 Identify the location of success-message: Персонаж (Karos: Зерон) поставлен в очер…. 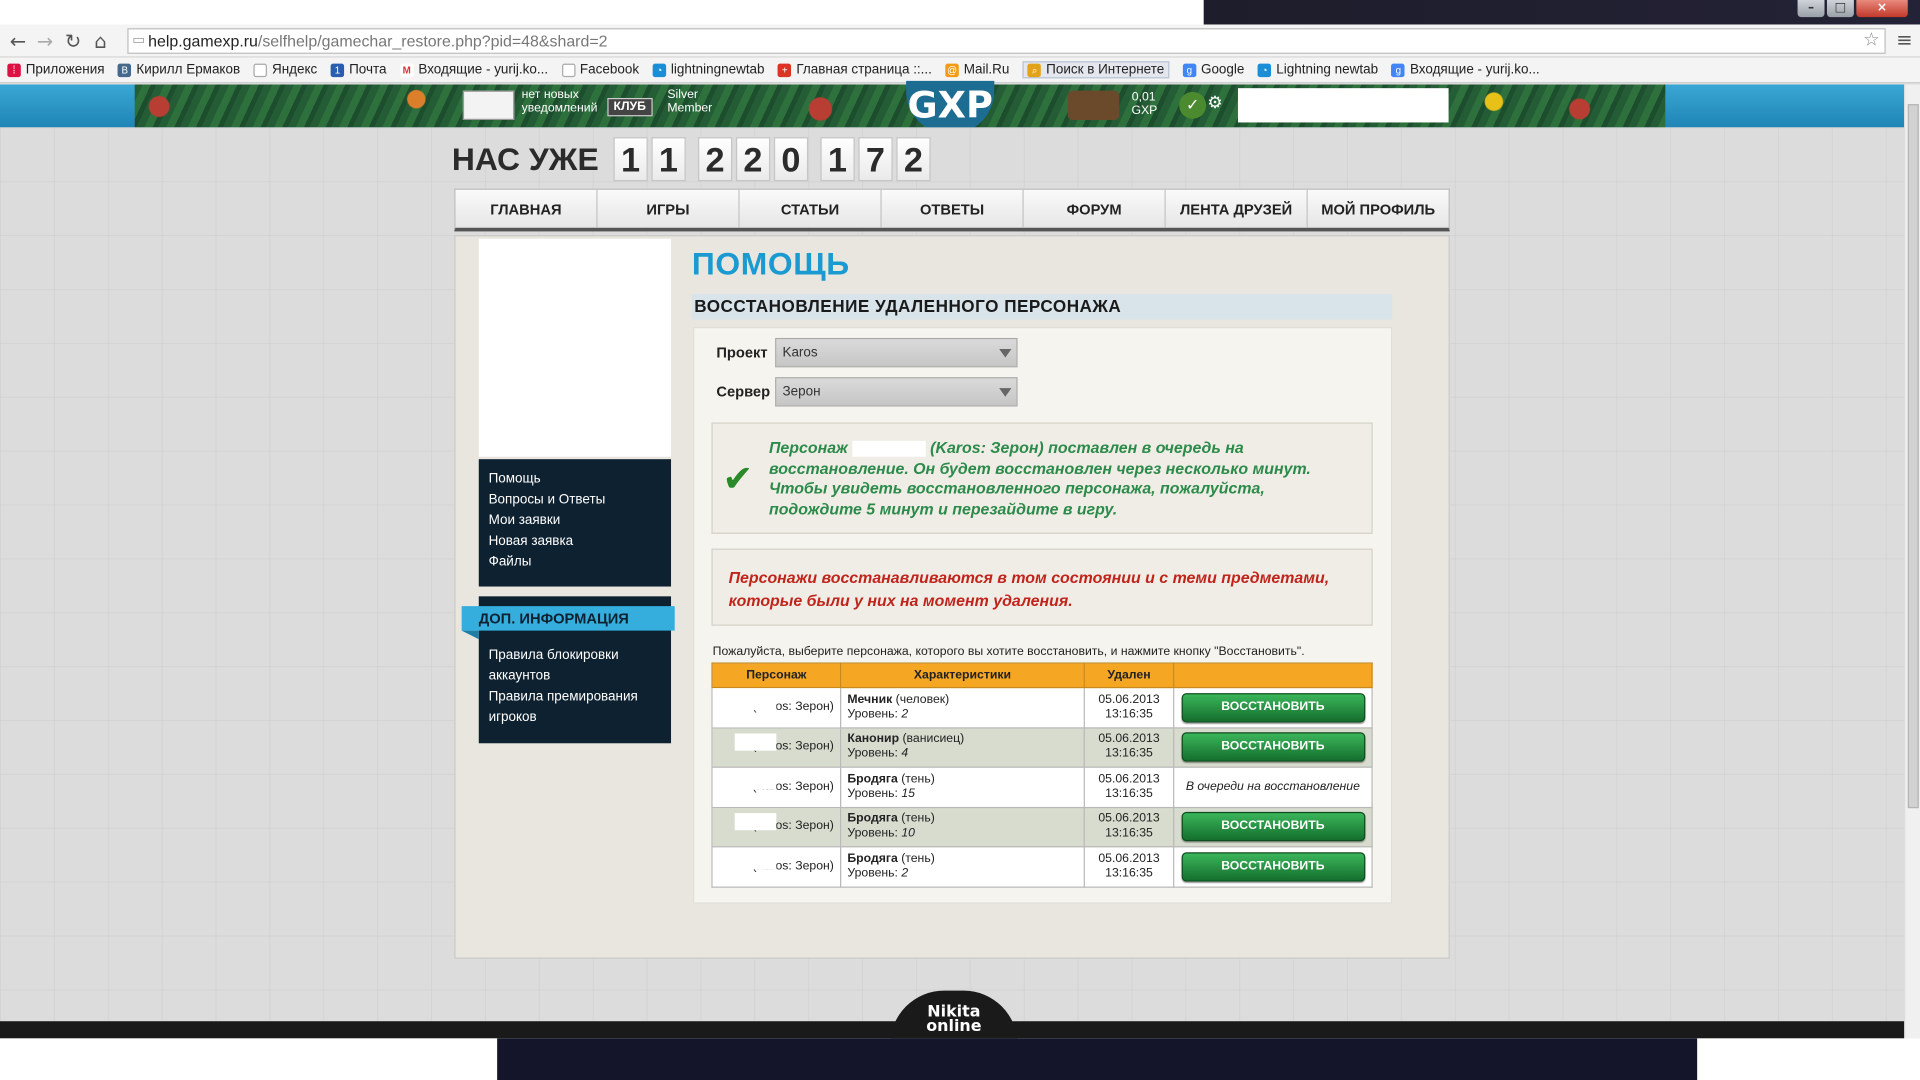
(1039, 478).